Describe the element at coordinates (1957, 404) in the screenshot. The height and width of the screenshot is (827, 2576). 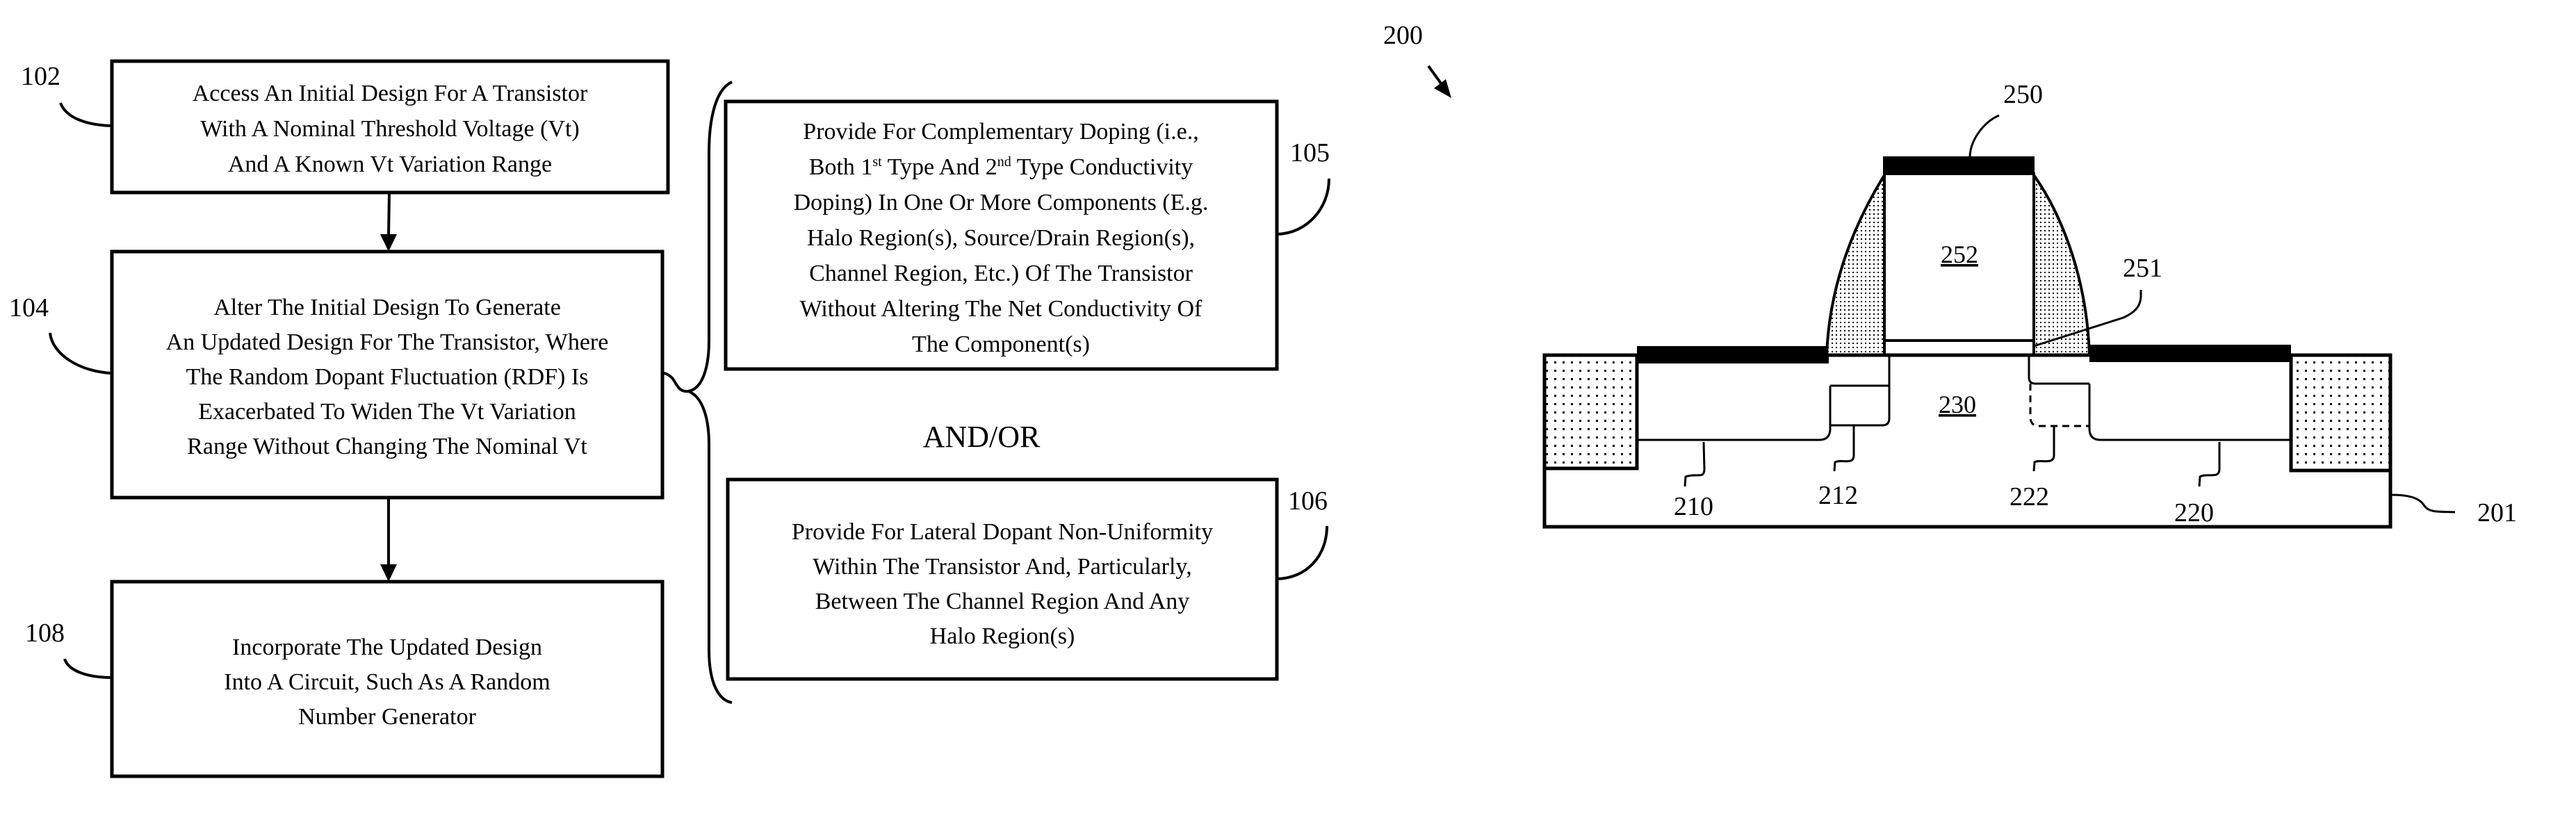
I see `label-230: 230` at that location.